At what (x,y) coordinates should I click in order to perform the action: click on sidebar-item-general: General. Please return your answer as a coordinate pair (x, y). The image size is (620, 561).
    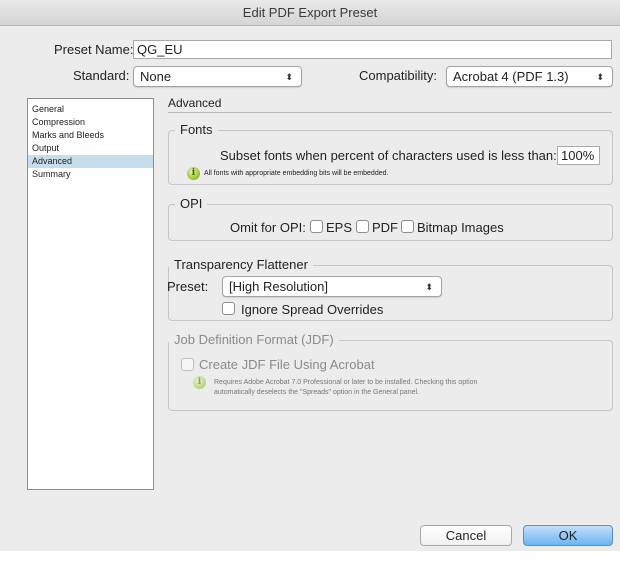
    Looking at the image, I should click on (90, 109).